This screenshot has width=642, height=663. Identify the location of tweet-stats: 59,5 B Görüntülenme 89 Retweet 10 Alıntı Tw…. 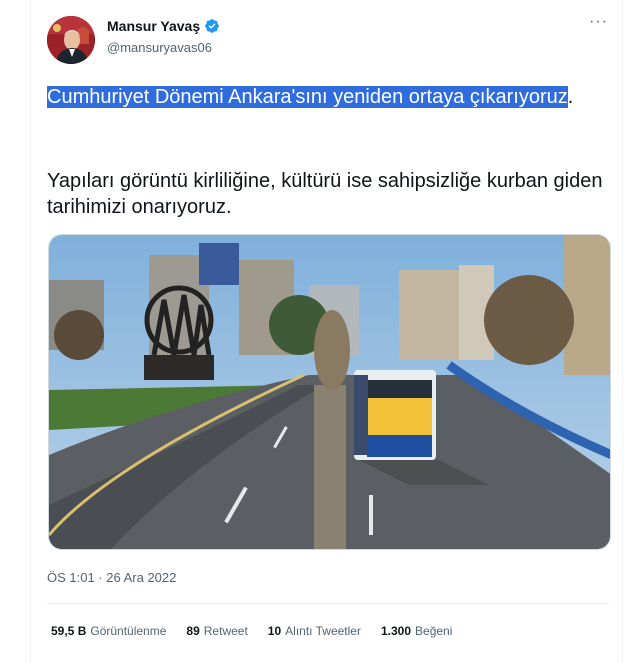
(251, 631).